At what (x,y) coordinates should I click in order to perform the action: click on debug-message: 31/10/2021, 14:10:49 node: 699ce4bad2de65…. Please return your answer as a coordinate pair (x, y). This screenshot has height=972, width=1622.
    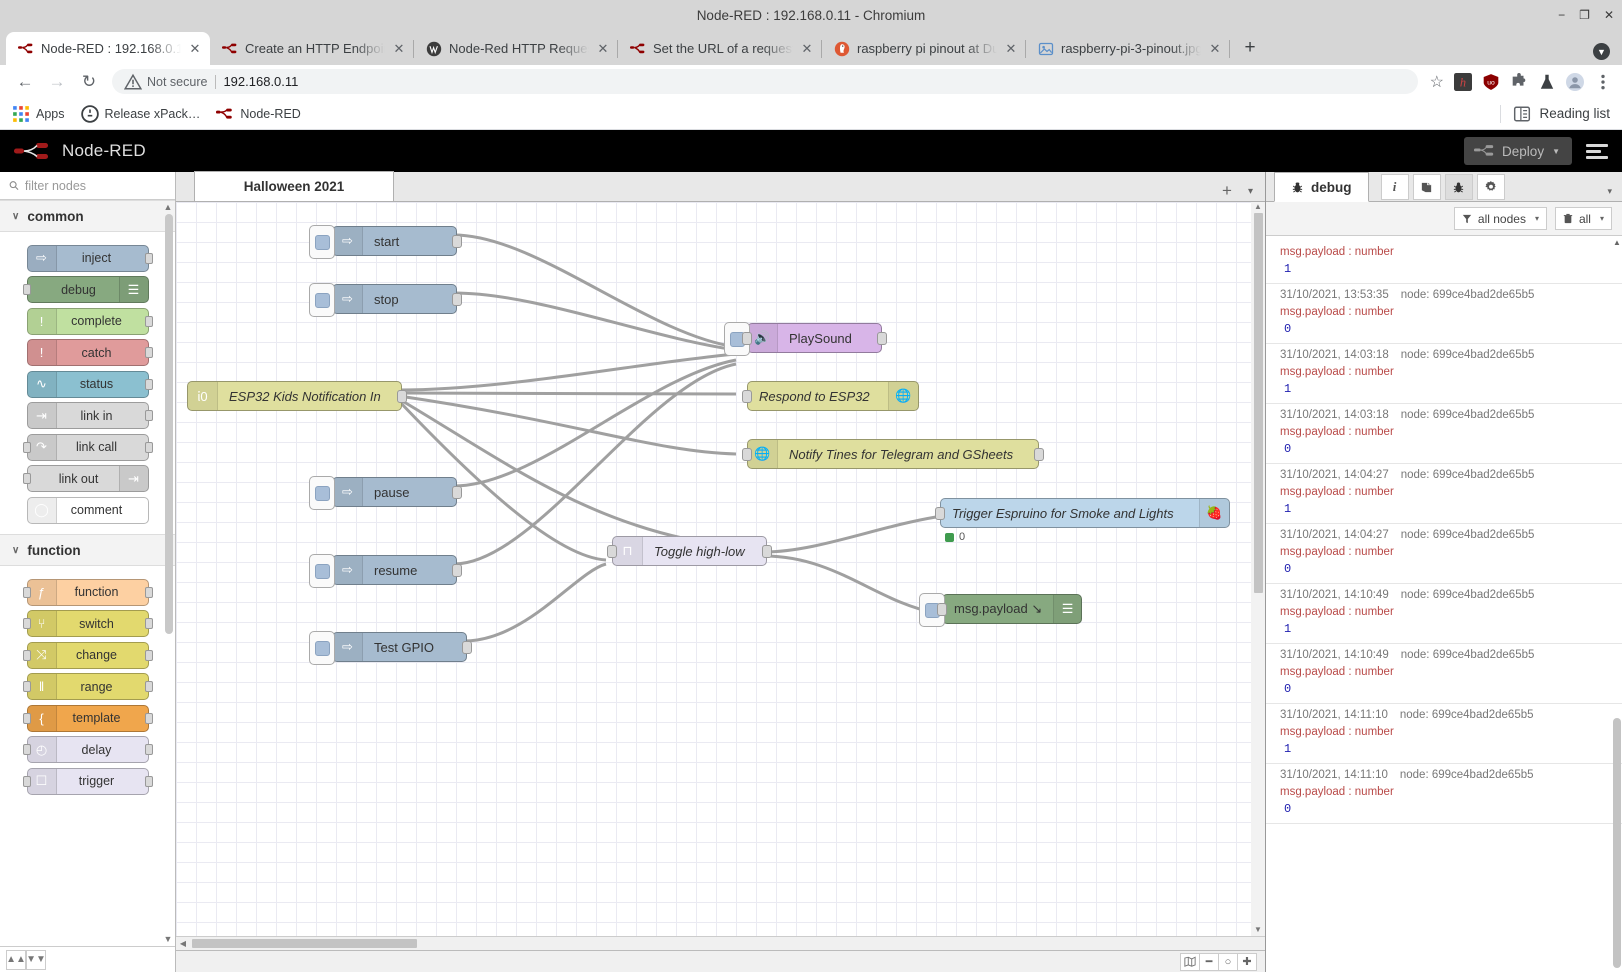
    Looking at the image, I should click on (1444, 614).